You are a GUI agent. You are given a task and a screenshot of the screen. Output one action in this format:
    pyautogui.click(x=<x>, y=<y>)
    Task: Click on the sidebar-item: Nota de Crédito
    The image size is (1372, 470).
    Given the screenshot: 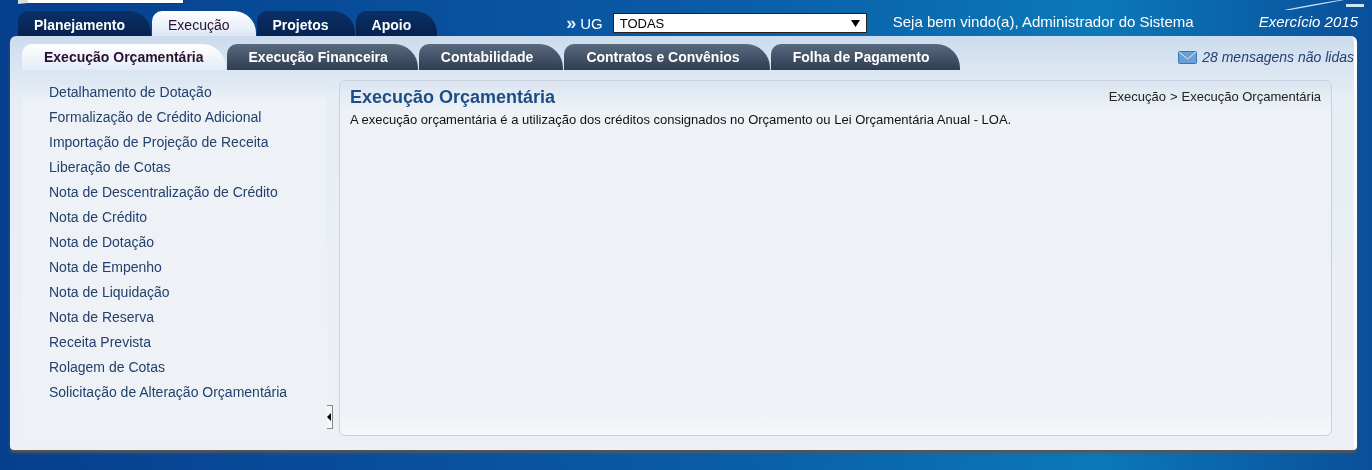 What is the action you would take?
    pyautogui.click(x=174, y=217)
    